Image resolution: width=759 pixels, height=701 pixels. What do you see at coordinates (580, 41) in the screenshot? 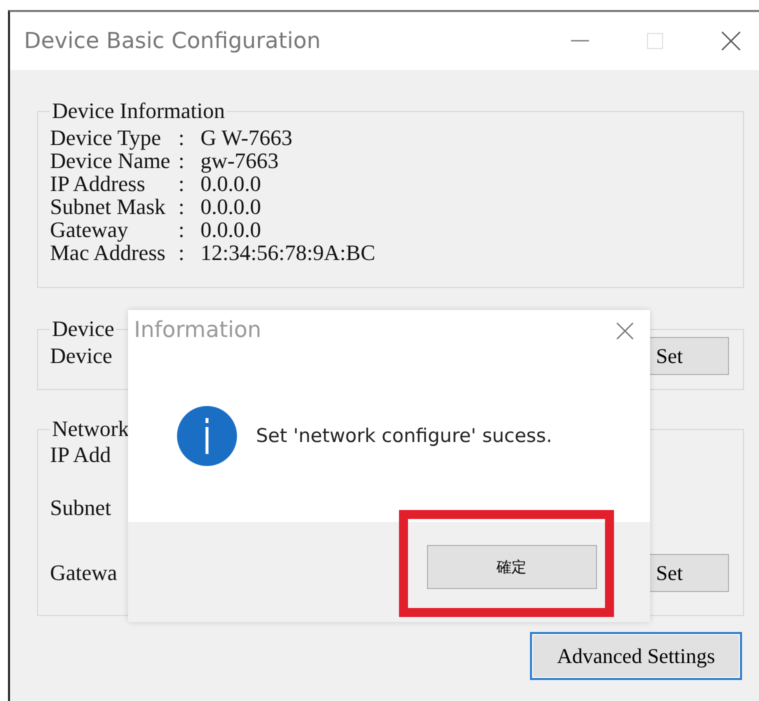
I see `minimize-icon` at bounding box center [580, 41].